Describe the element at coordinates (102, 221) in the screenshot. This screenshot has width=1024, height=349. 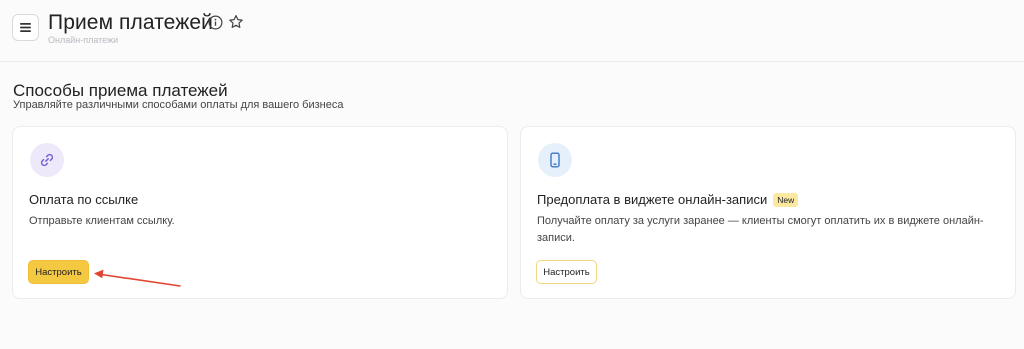
I see `card-description: Отправьте клиентам ссылку.` at that location.